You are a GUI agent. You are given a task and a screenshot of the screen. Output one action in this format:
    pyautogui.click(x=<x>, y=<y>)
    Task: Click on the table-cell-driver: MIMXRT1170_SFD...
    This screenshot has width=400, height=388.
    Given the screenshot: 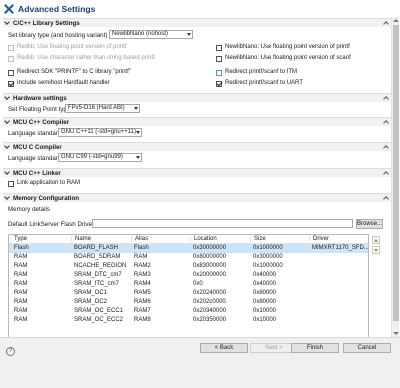 What is the action you would take?
    pyautogui.click(x=340, y=248)
    